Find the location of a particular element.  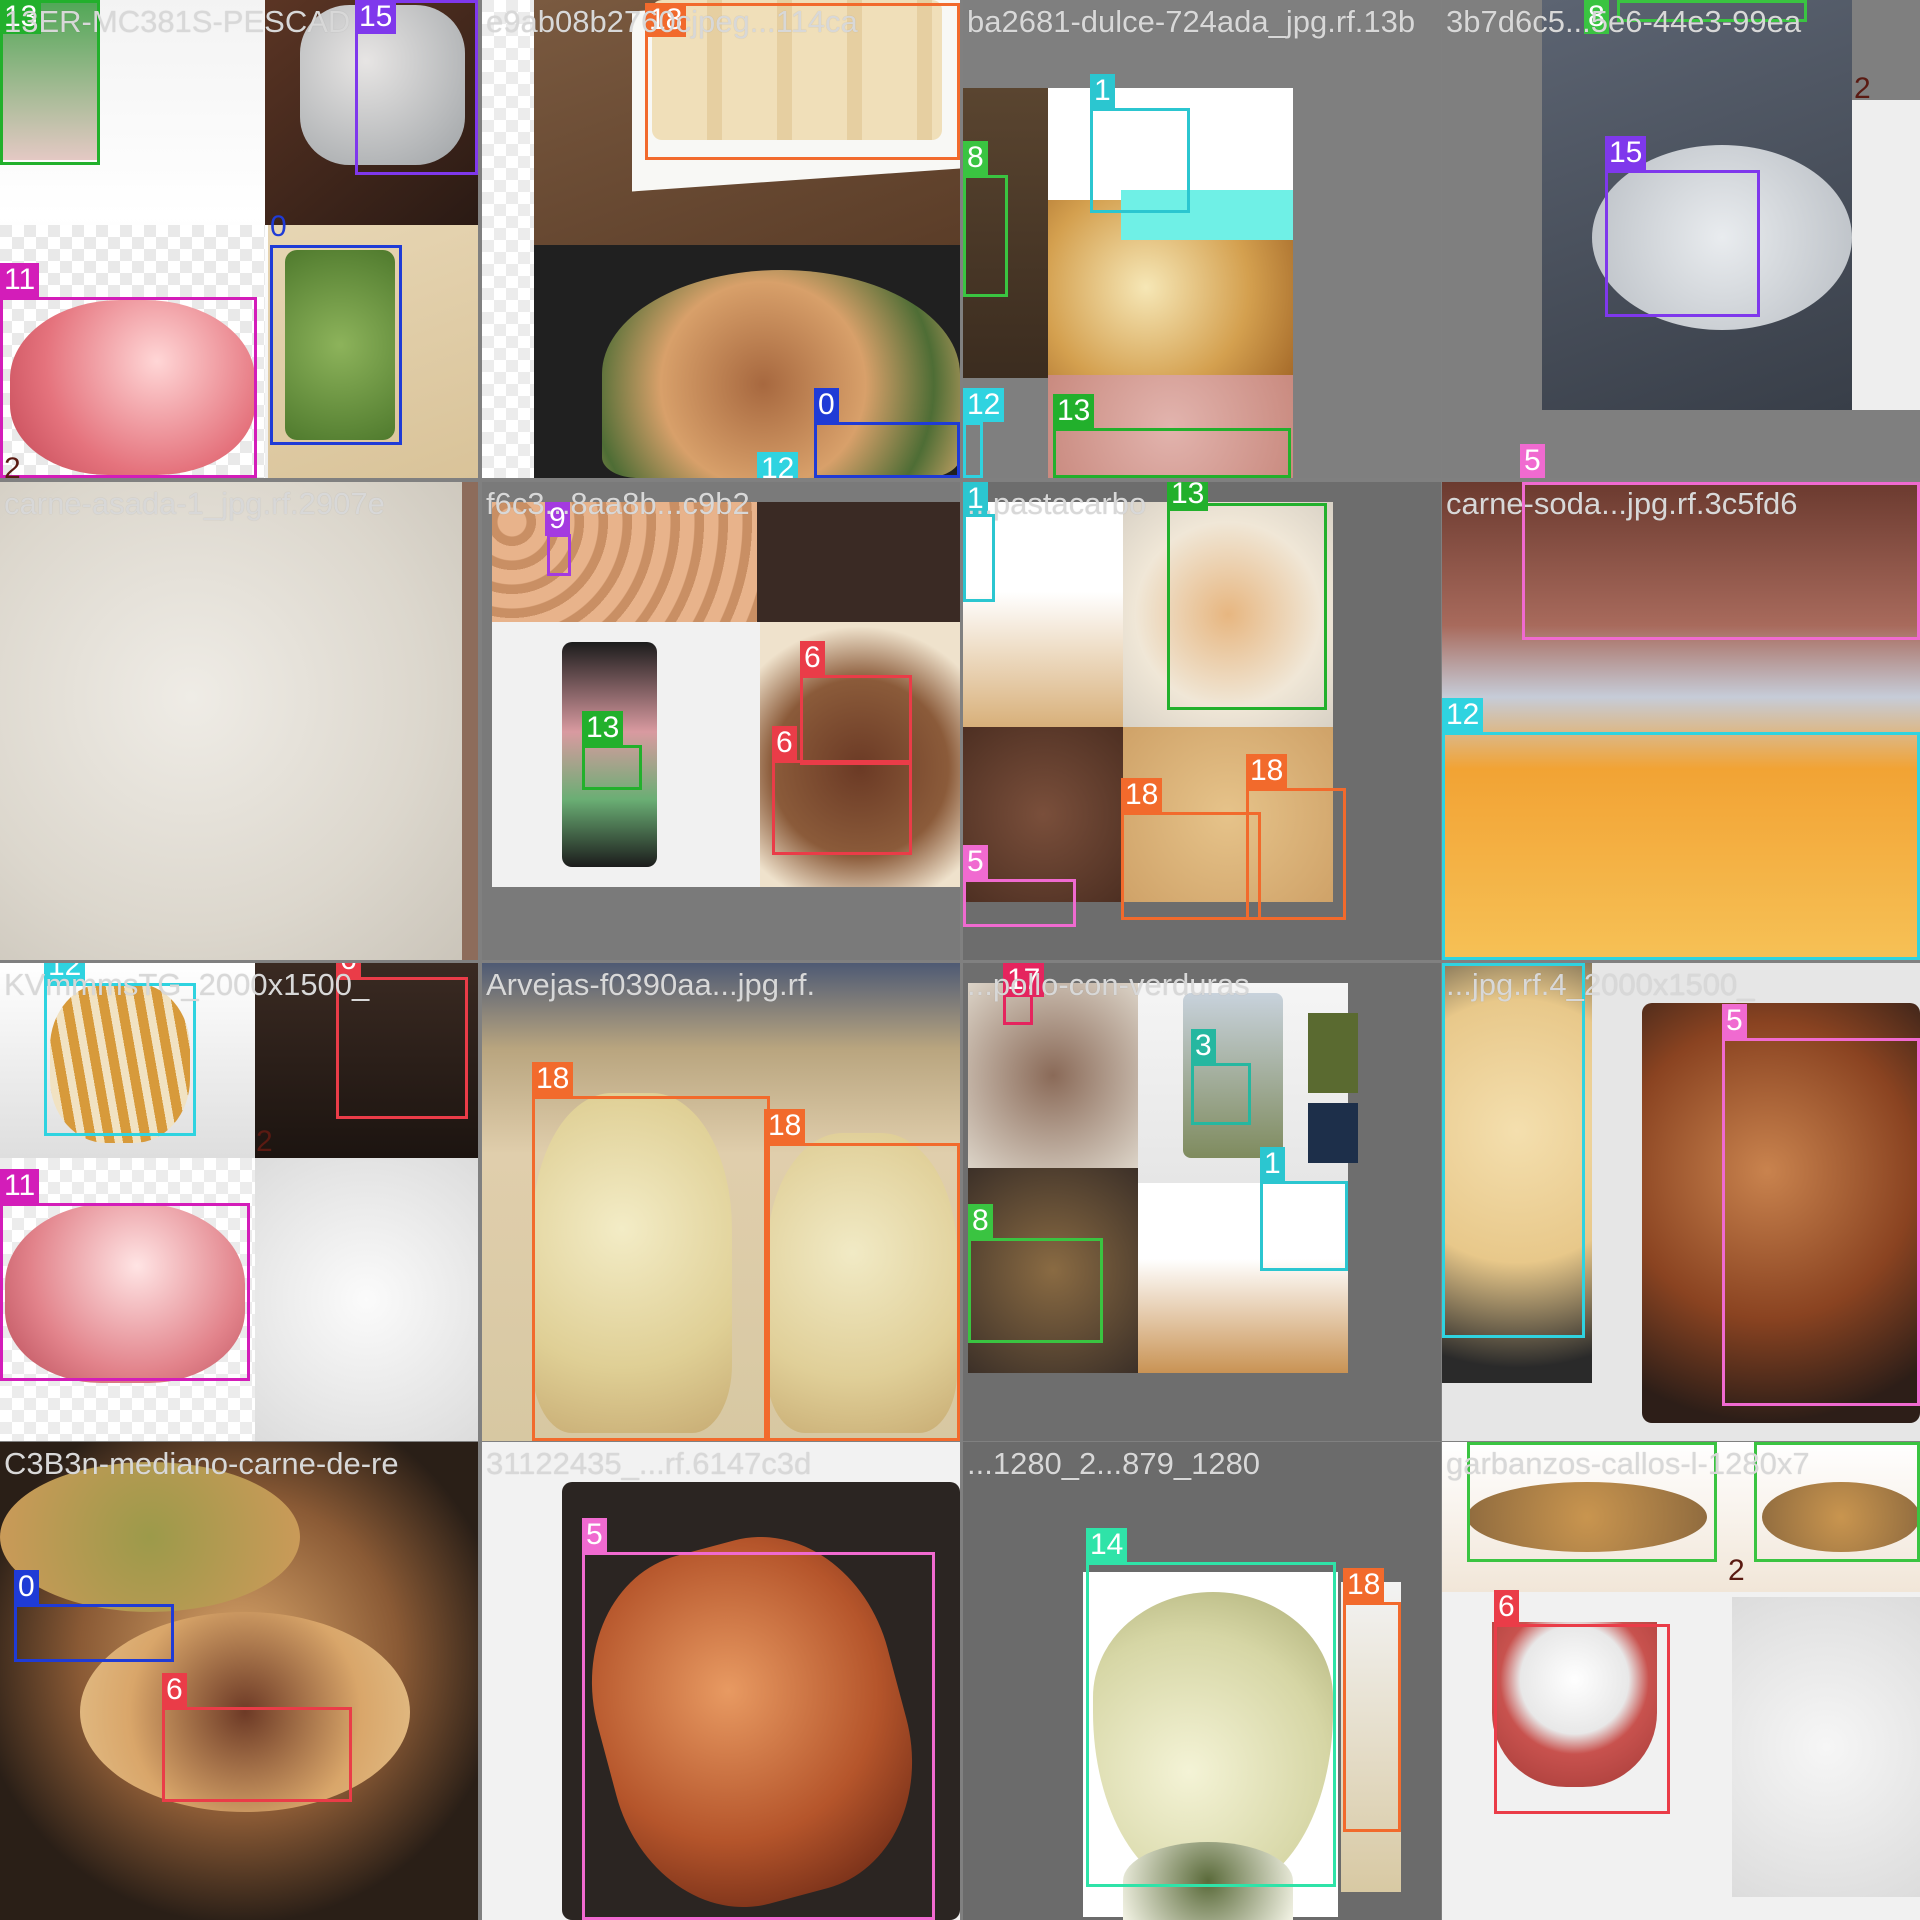

tile-meat-gratin: carne-soda...jpg.rf.3c5fd6 12 is located at coordinates (1681, 721).